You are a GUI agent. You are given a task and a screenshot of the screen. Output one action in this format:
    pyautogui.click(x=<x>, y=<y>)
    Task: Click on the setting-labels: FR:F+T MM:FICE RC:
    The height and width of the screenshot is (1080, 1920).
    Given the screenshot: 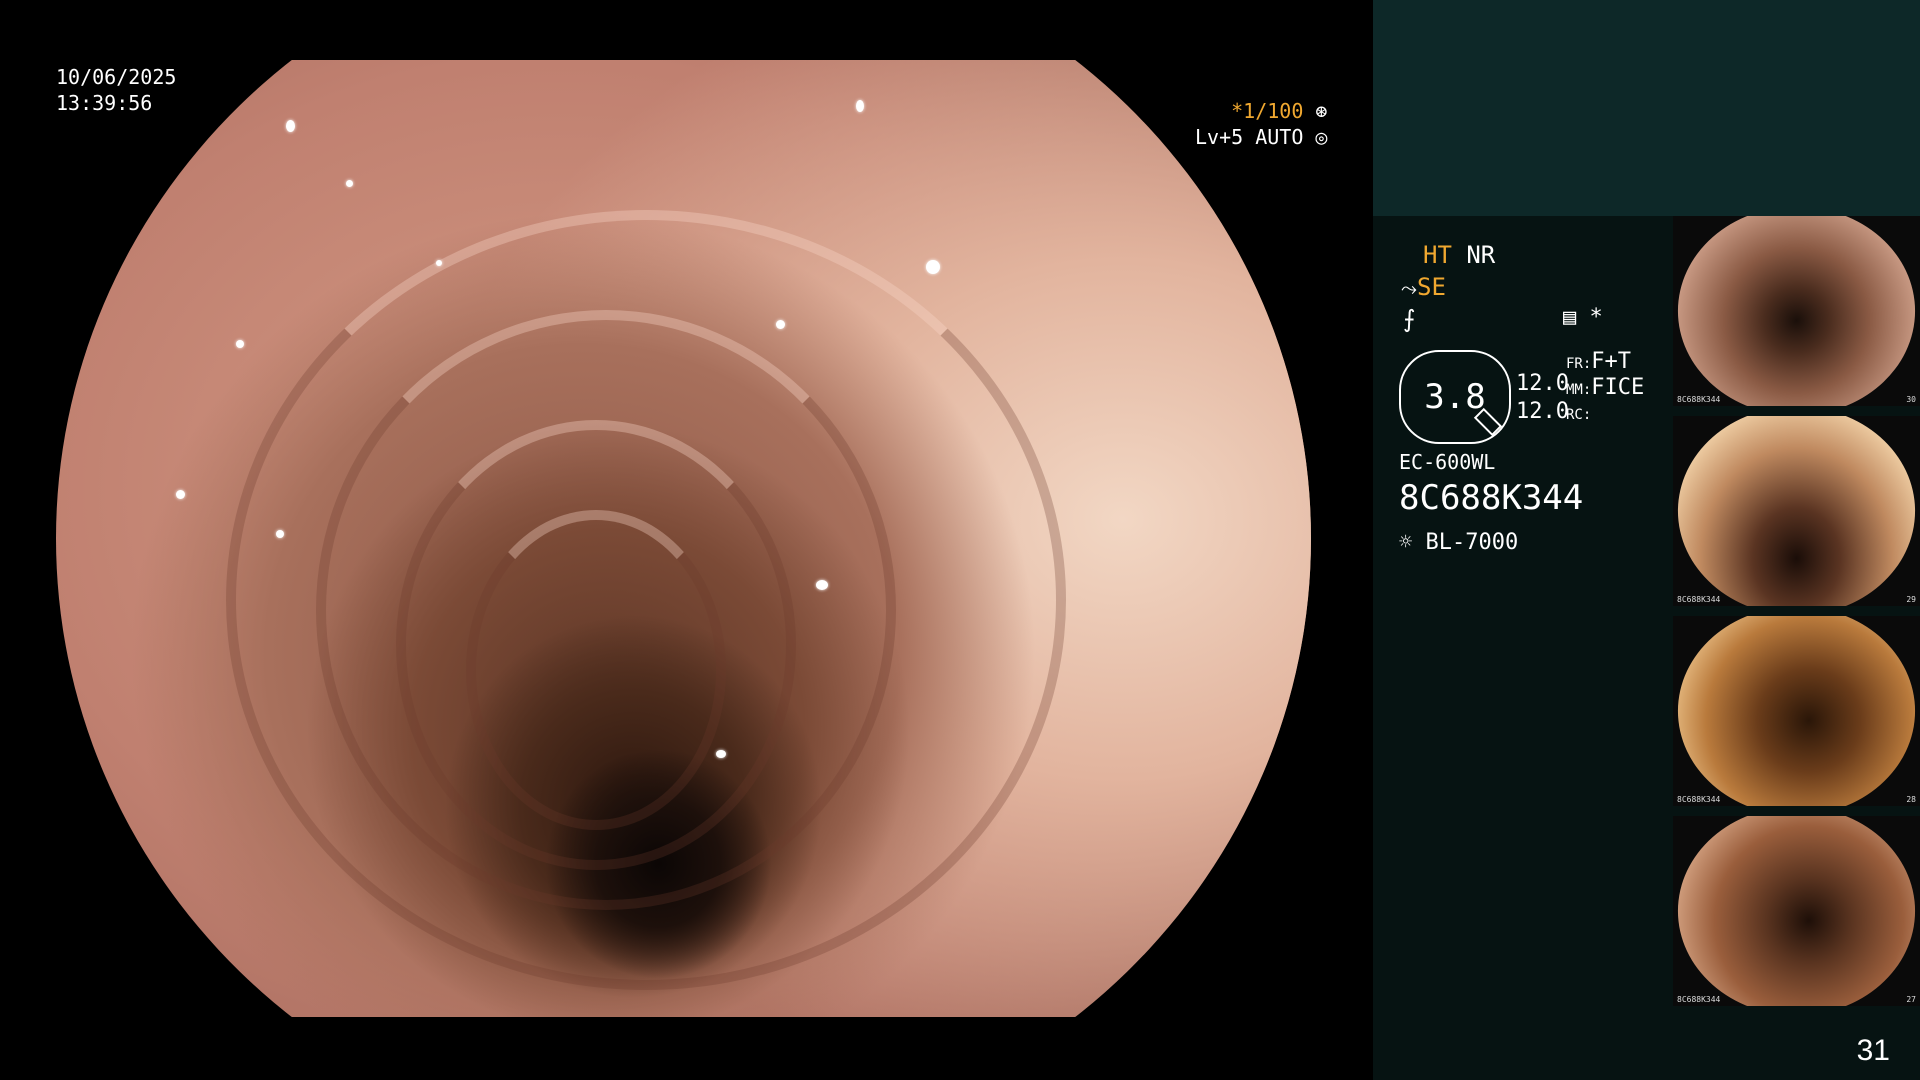 What is the action you would take?
    pyautogui.click(x=1605, y=388)
    